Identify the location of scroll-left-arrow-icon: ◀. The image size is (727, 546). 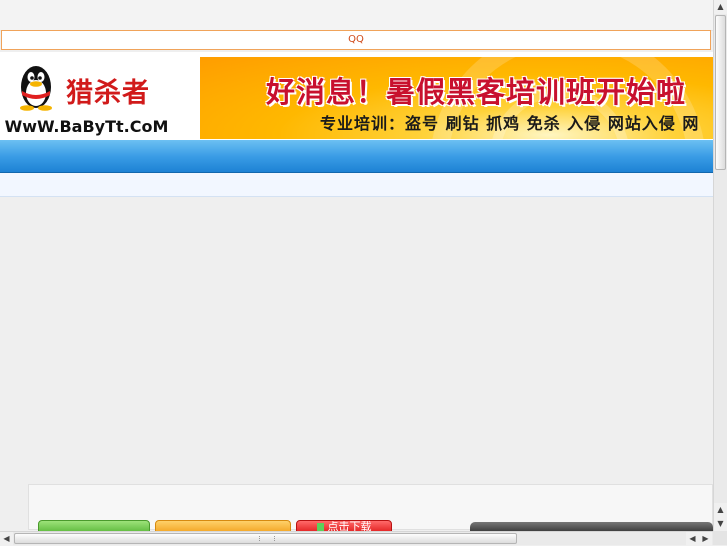
(6, 539).